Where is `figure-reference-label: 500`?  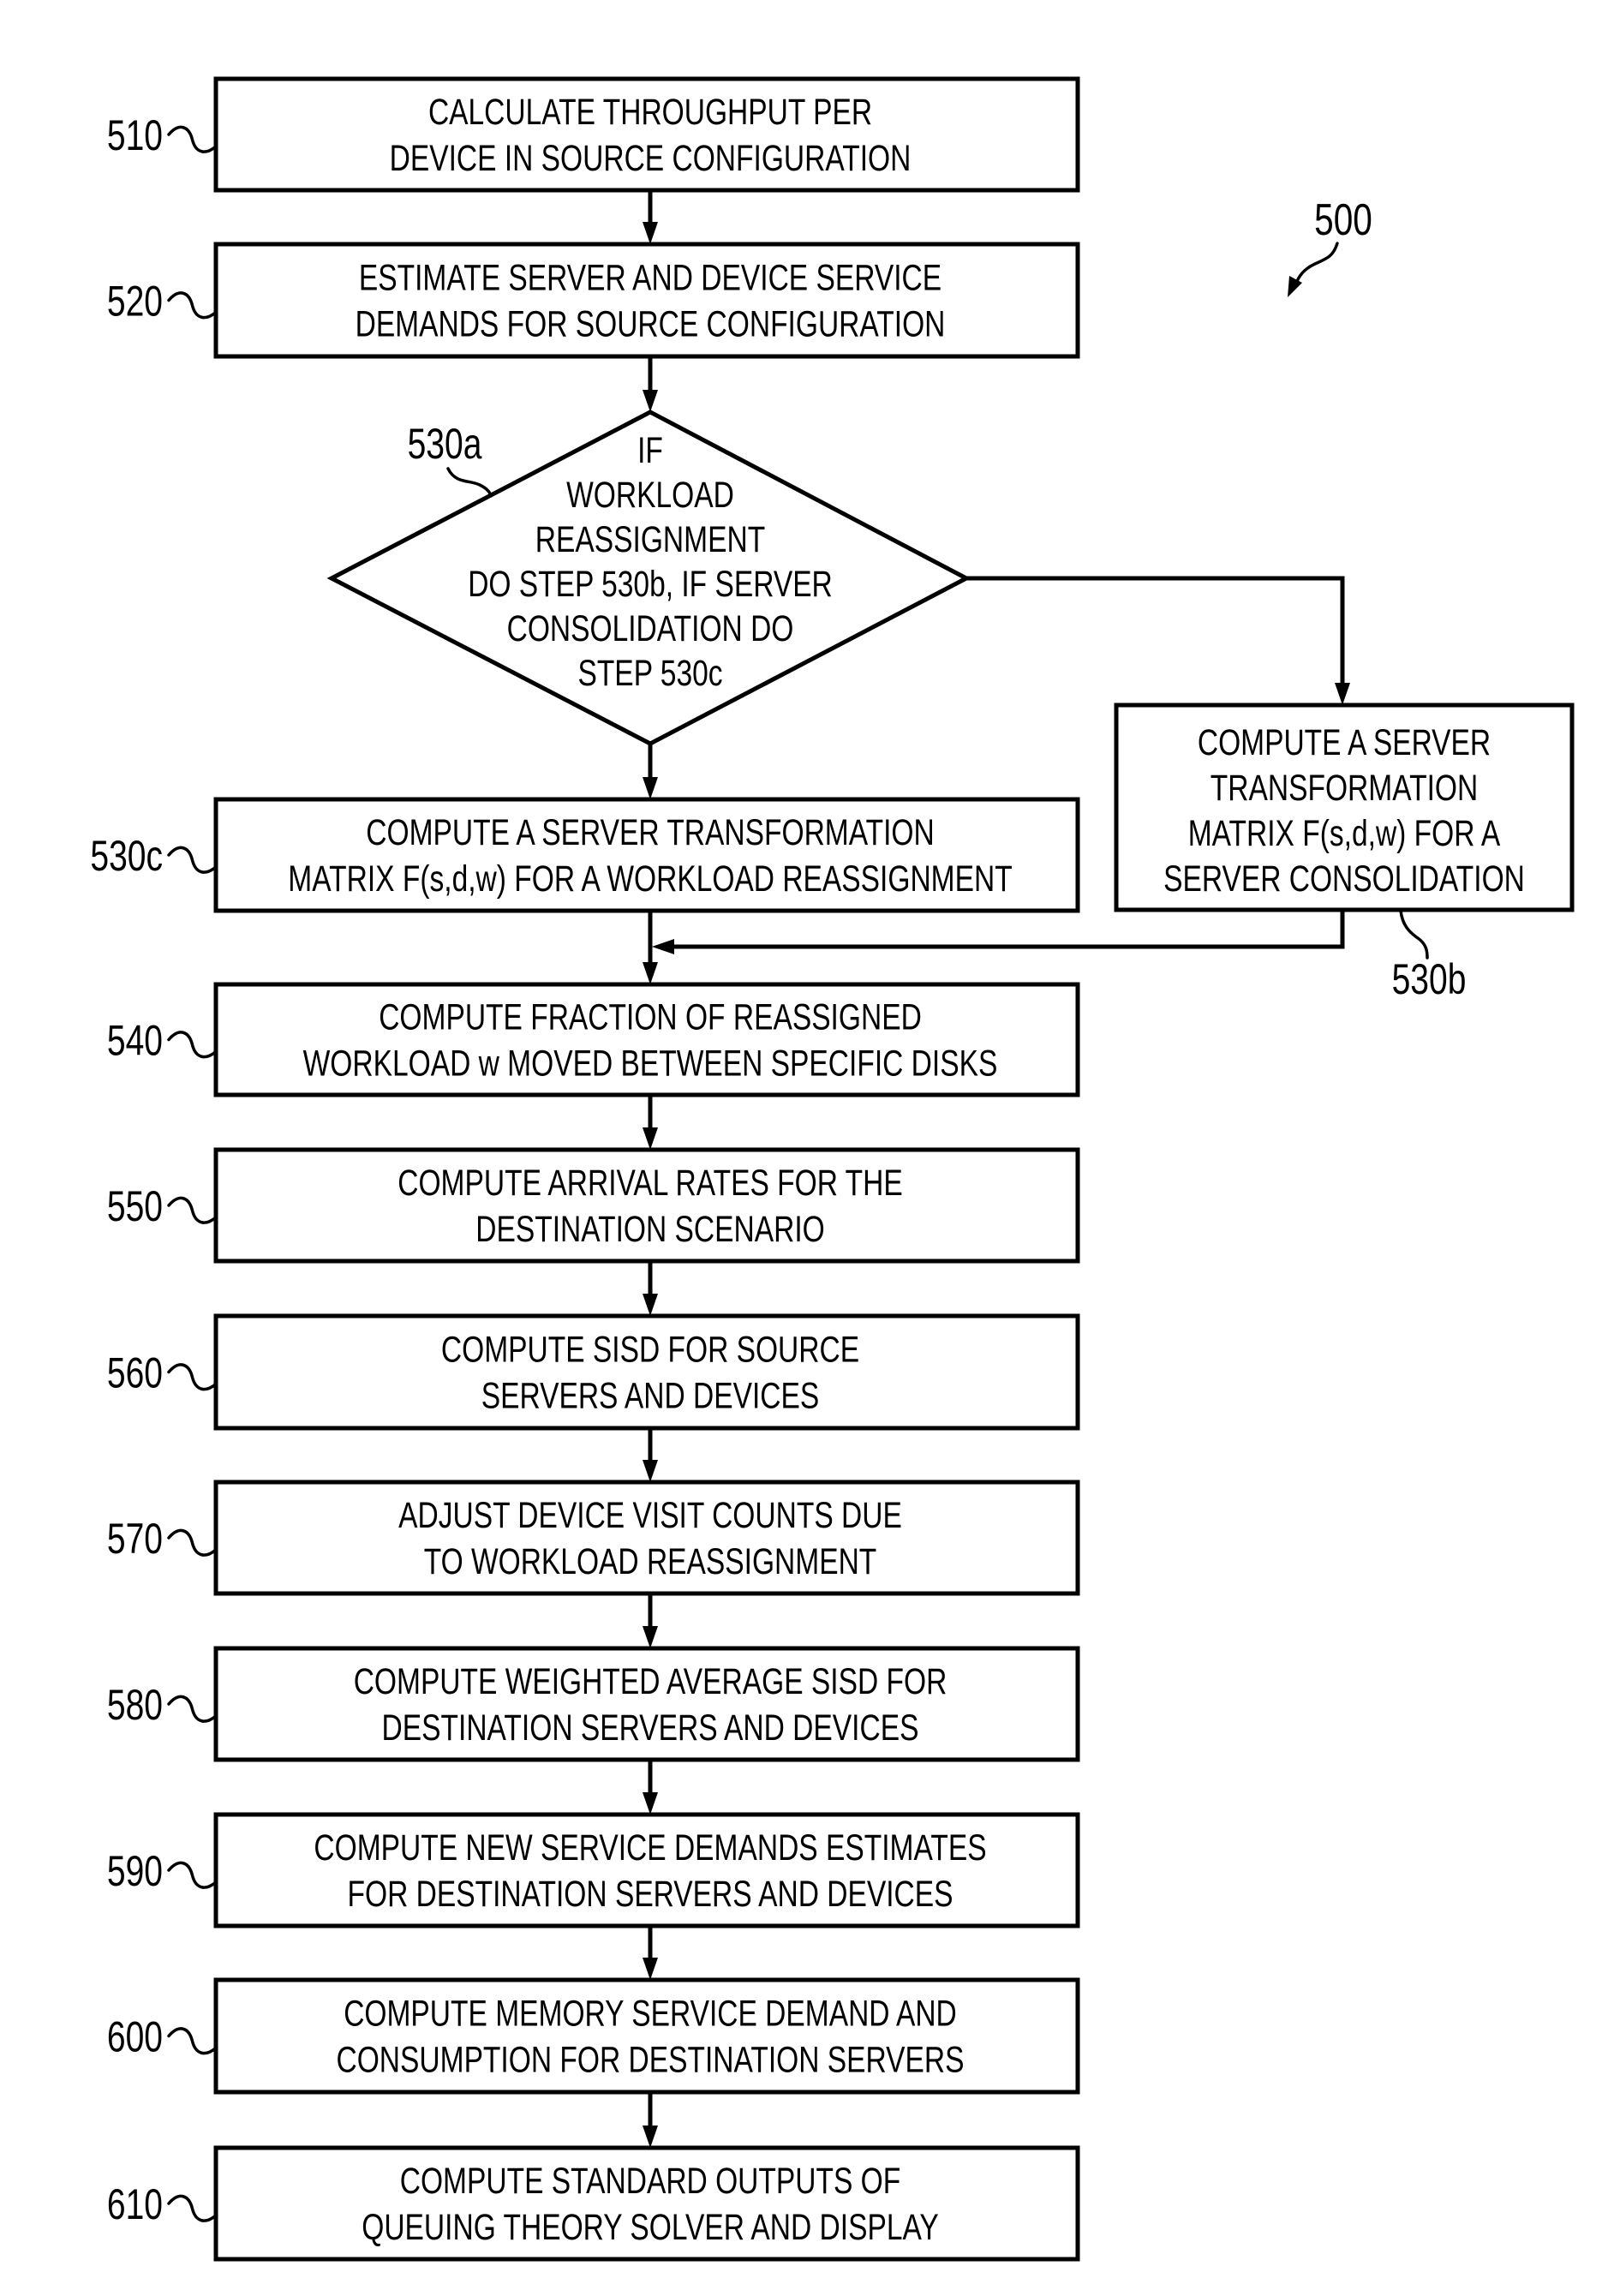
figure-reference-label: 500 is located at coordinates (1343, 220).